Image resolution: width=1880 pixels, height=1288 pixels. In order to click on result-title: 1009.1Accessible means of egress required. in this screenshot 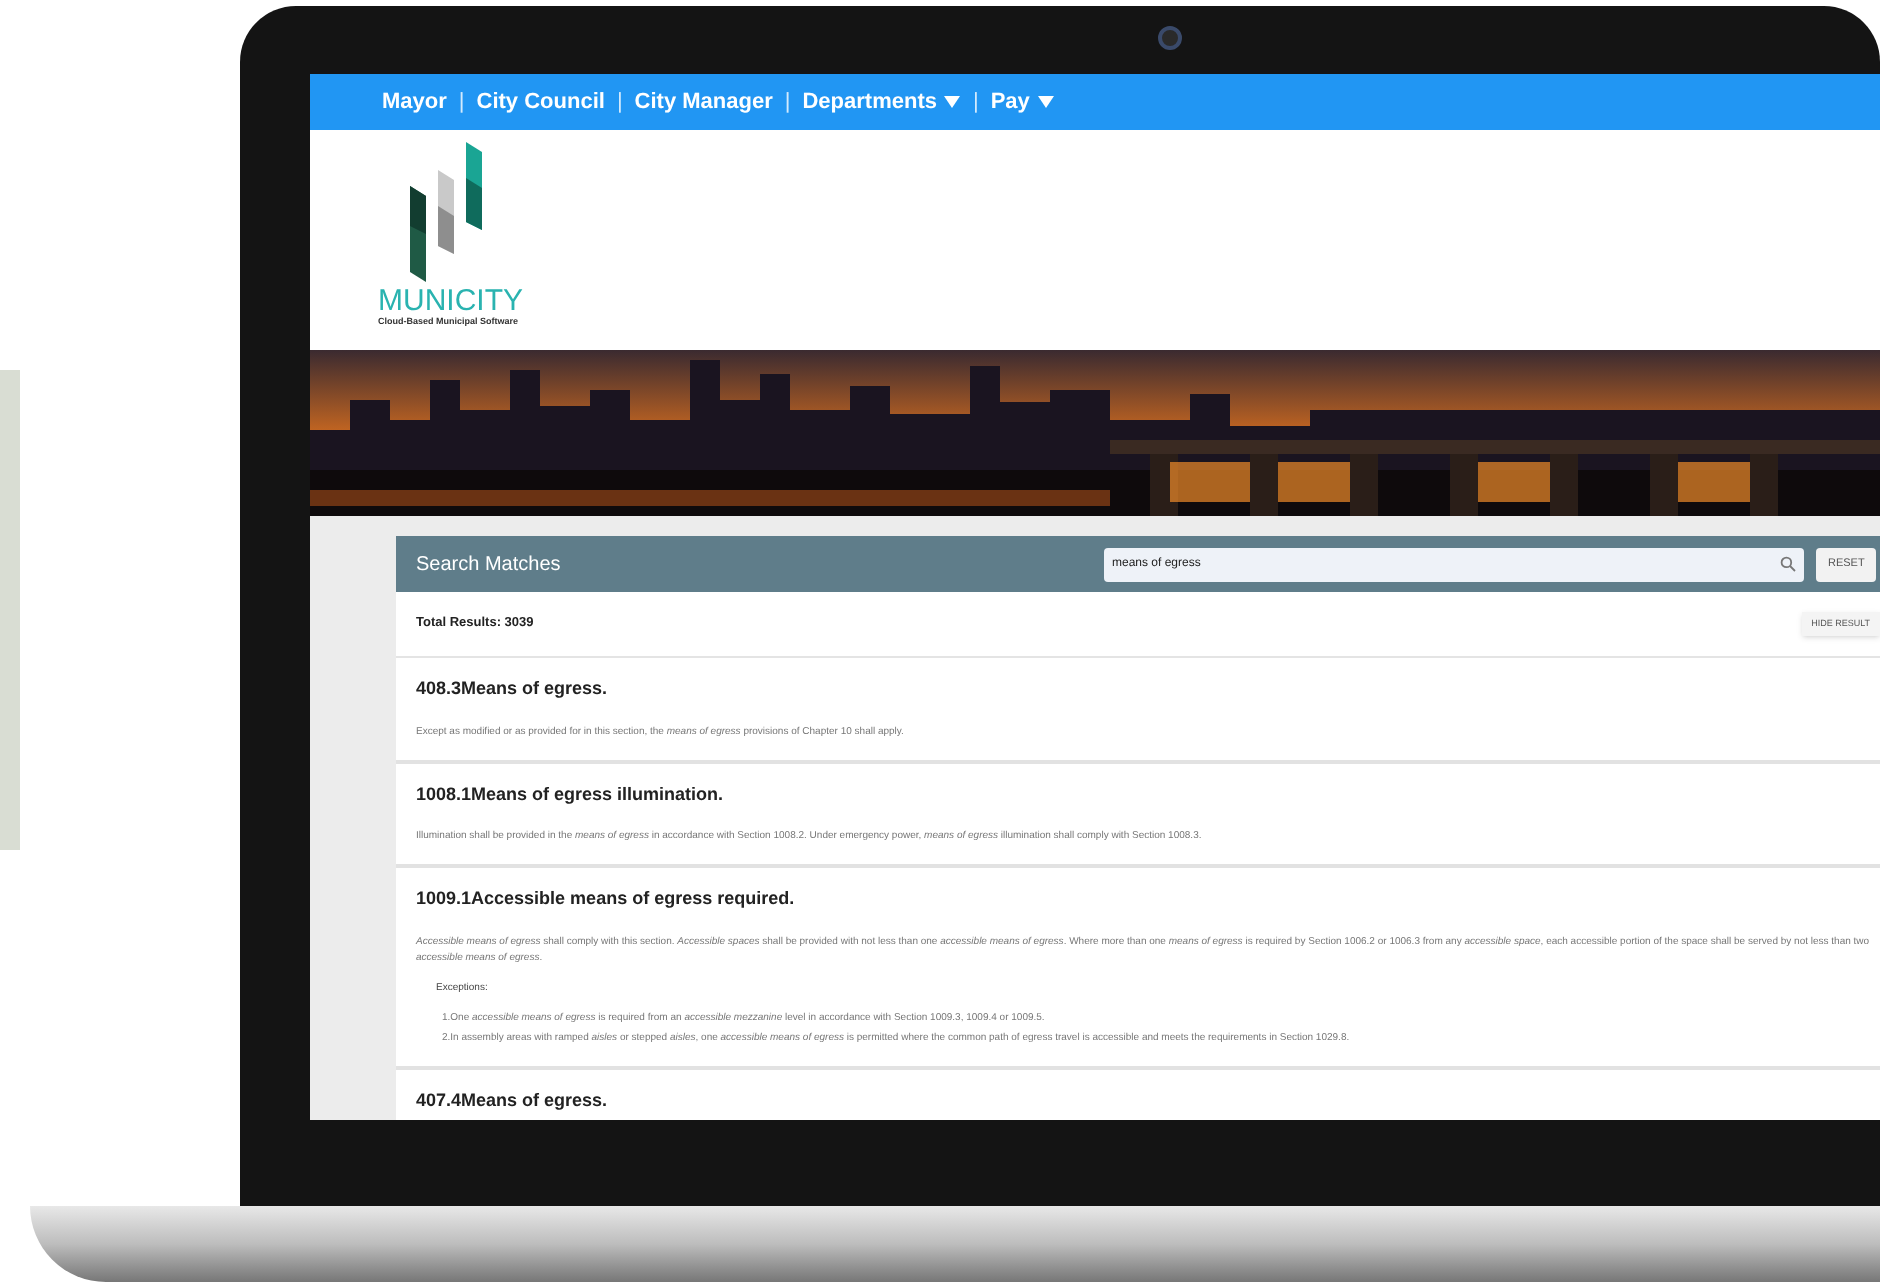, I will do `click(1138, 899)`.